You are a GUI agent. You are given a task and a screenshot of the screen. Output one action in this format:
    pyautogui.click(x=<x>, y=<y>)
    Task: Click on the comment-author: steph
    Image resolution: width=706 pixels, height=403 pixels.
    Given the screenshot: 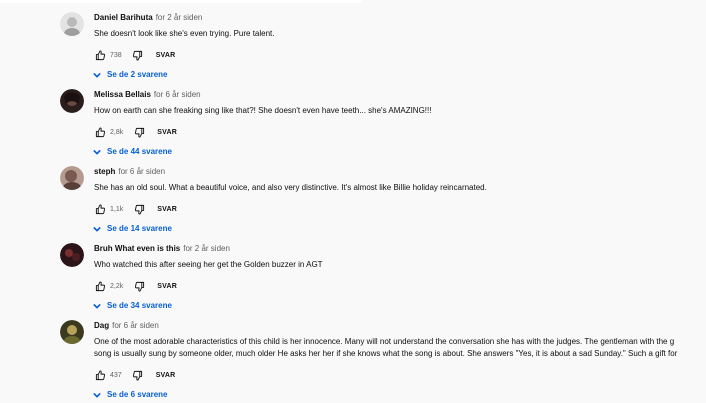 What is the action you would take?
    pyautogui.click(x=104, y=171)
    